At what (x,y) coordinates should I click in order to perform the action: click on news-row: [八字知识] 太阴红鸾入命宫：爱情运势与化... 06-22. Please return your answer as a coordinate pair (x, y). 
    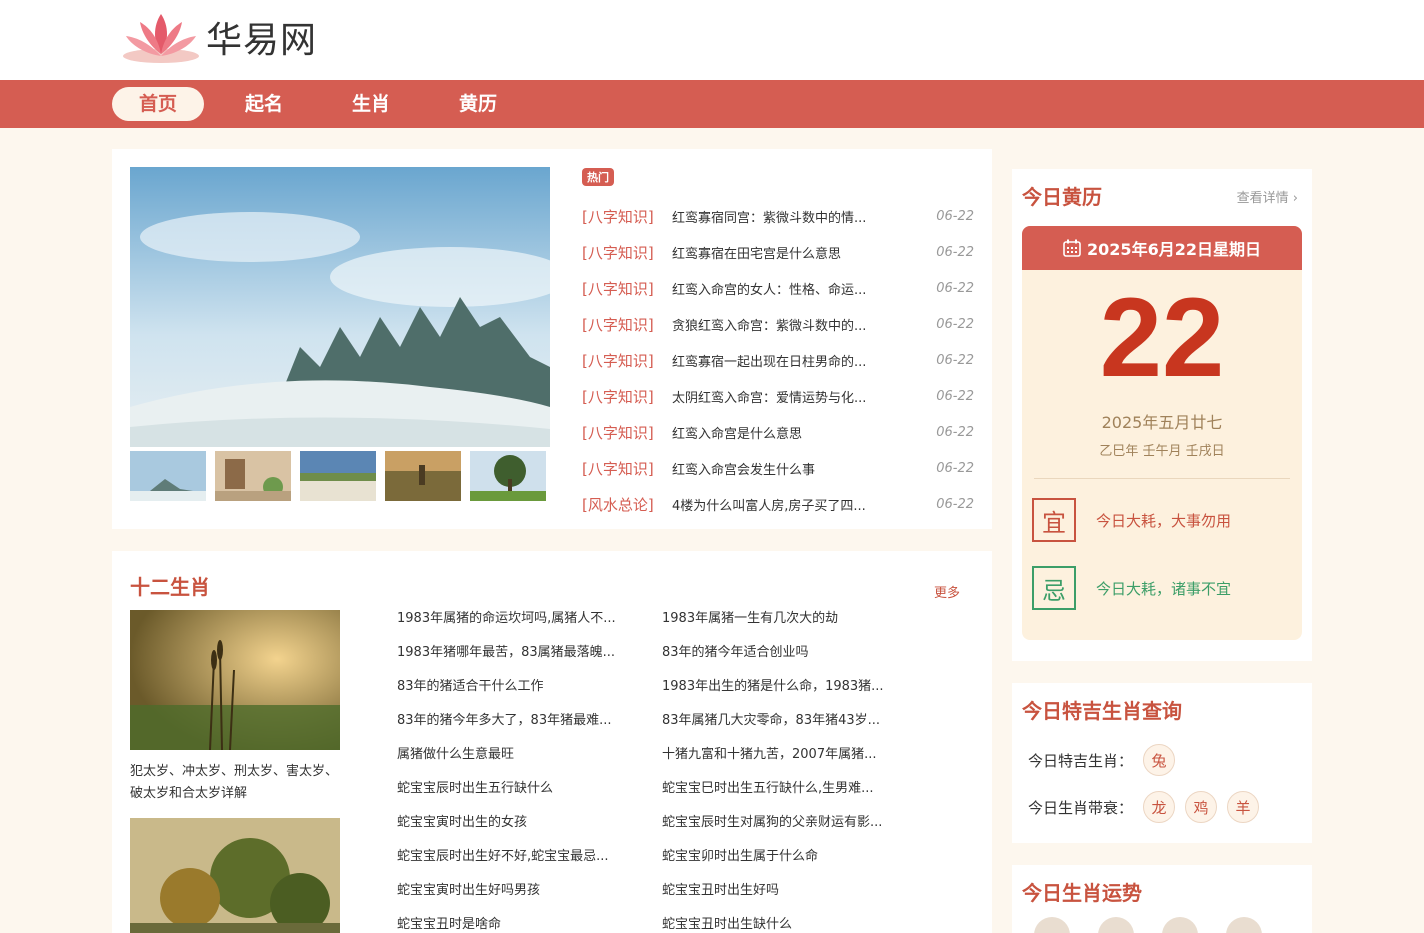
    Looking at the image, I should click on (778, 396).